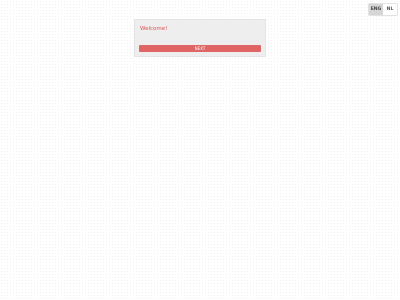  Describe the element at coordinates (200, 48) in the screenshot. I see `next-button: NEXT` at that location.